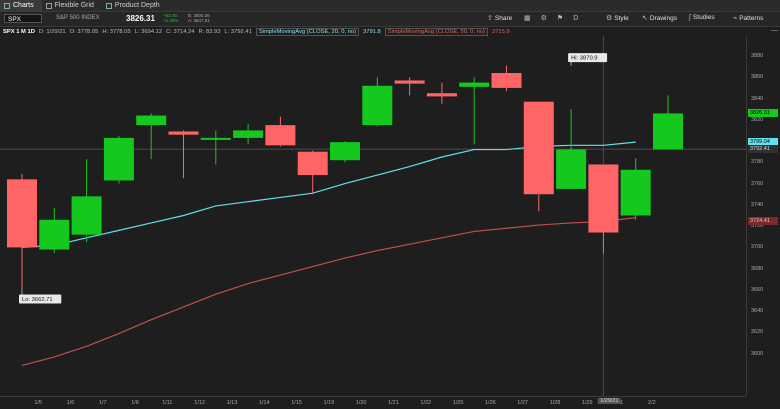  I want to click on date-tick: 1/25, so click(458, 403).